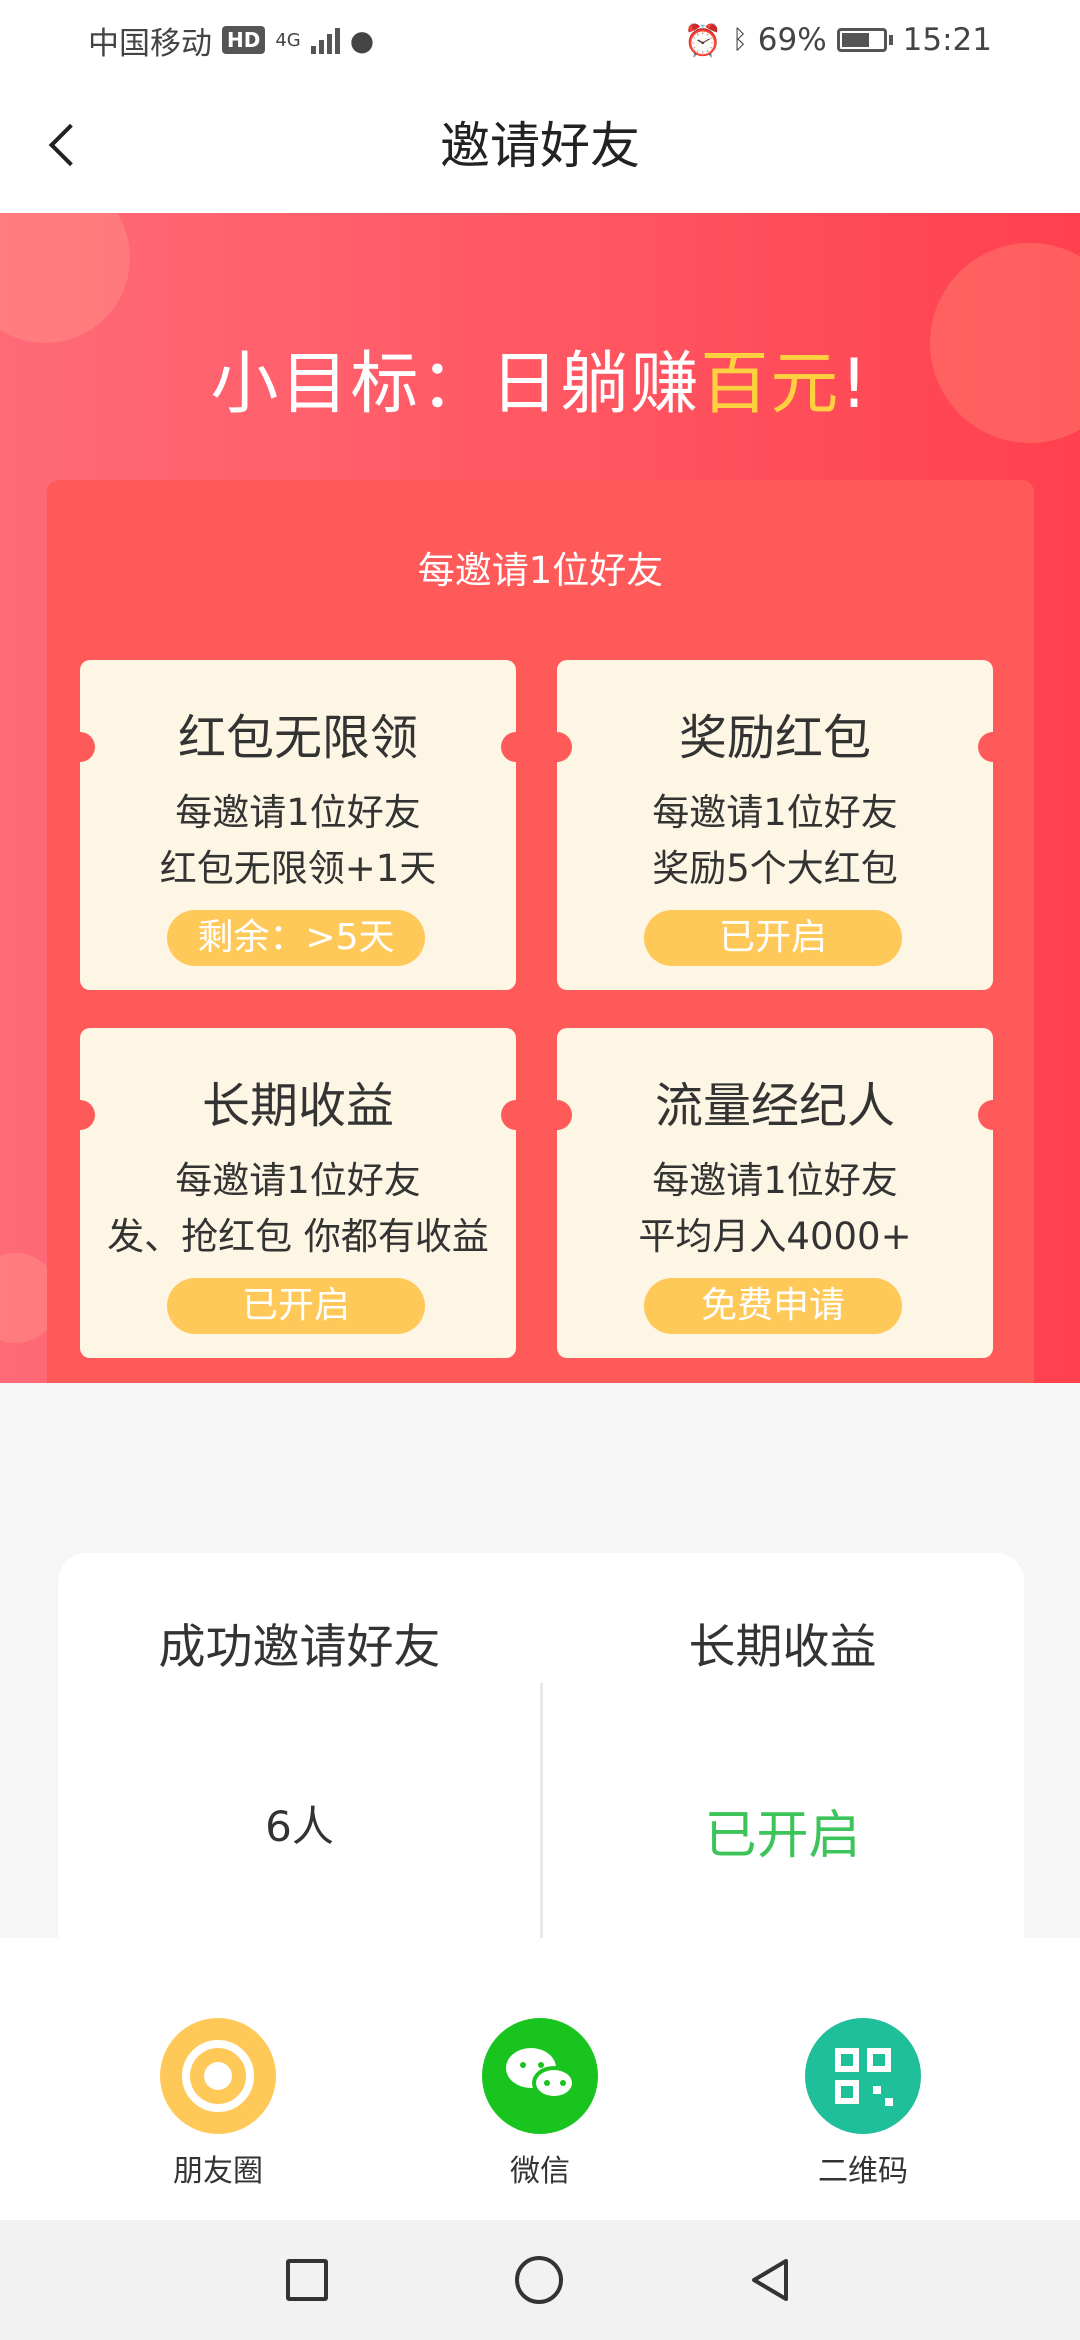 The image size is (1080, 2340). I want to click on hero-title-prefix: 小目标：日躺赚, so click(455, 384).